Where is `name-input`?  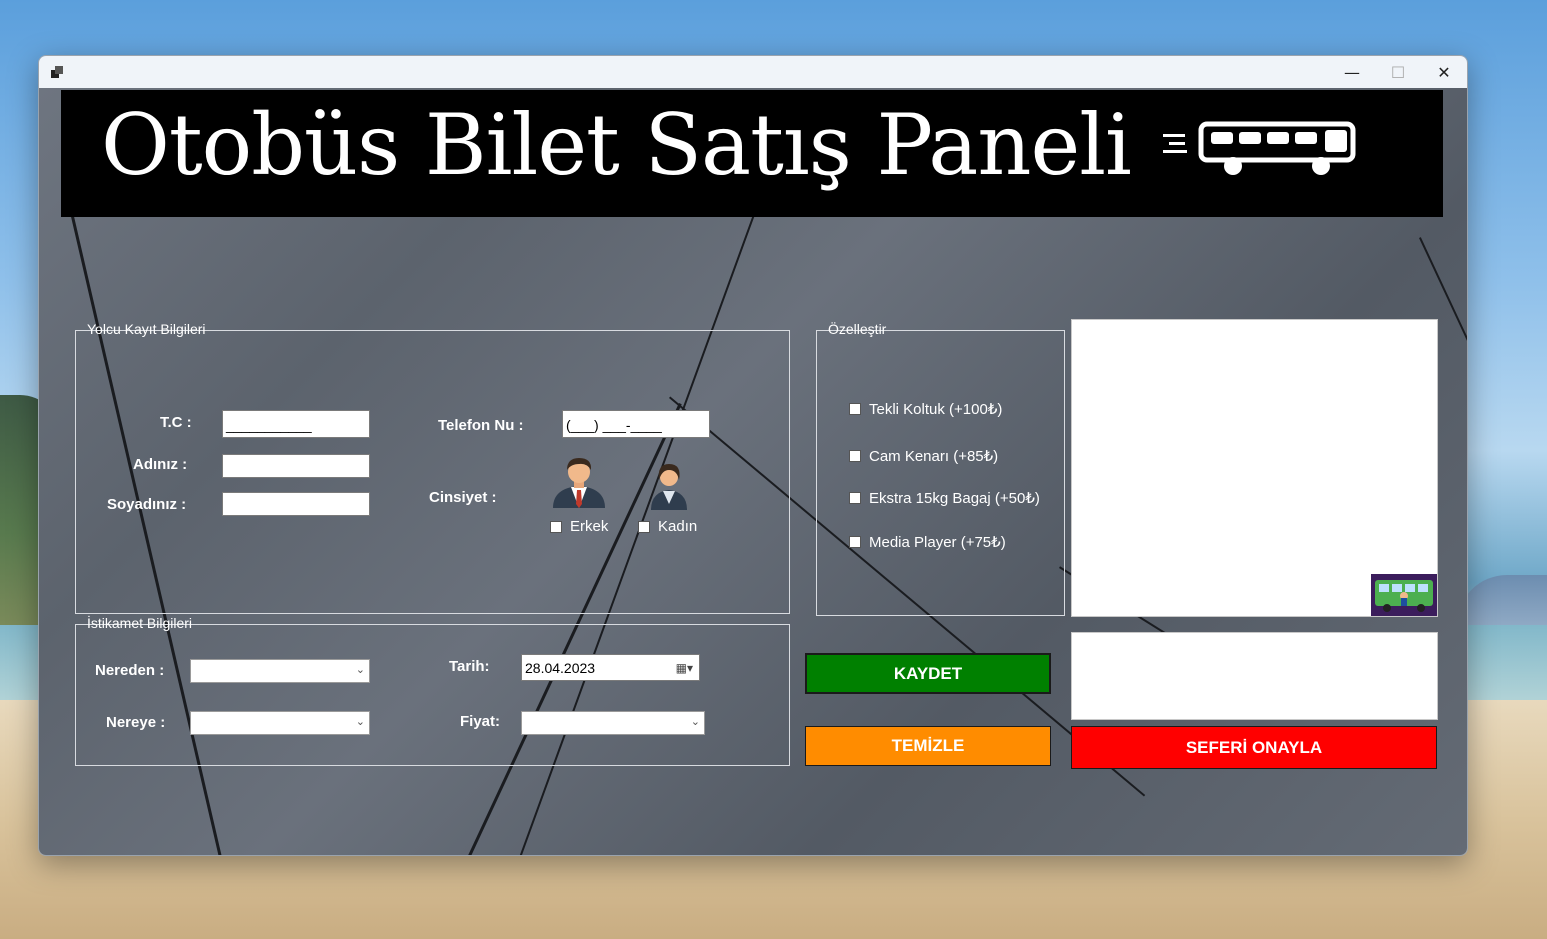
name-input is located at coordinates (296, 466).